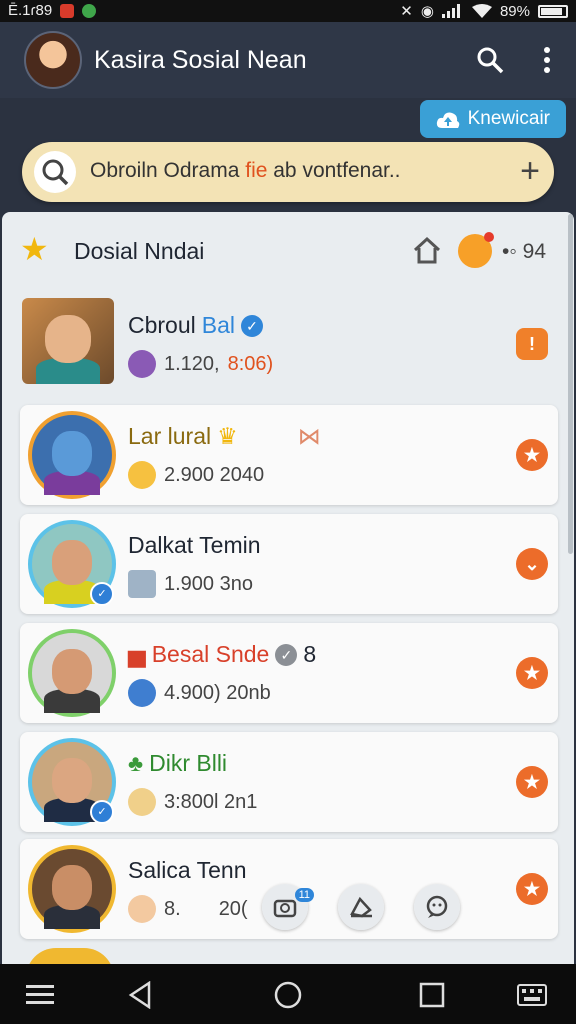 The height and width of the screenshot is (1024, 576). Describe the element at coordinates (310, 654) in the screenshot. I see `item-name-extra: 8` at that location.